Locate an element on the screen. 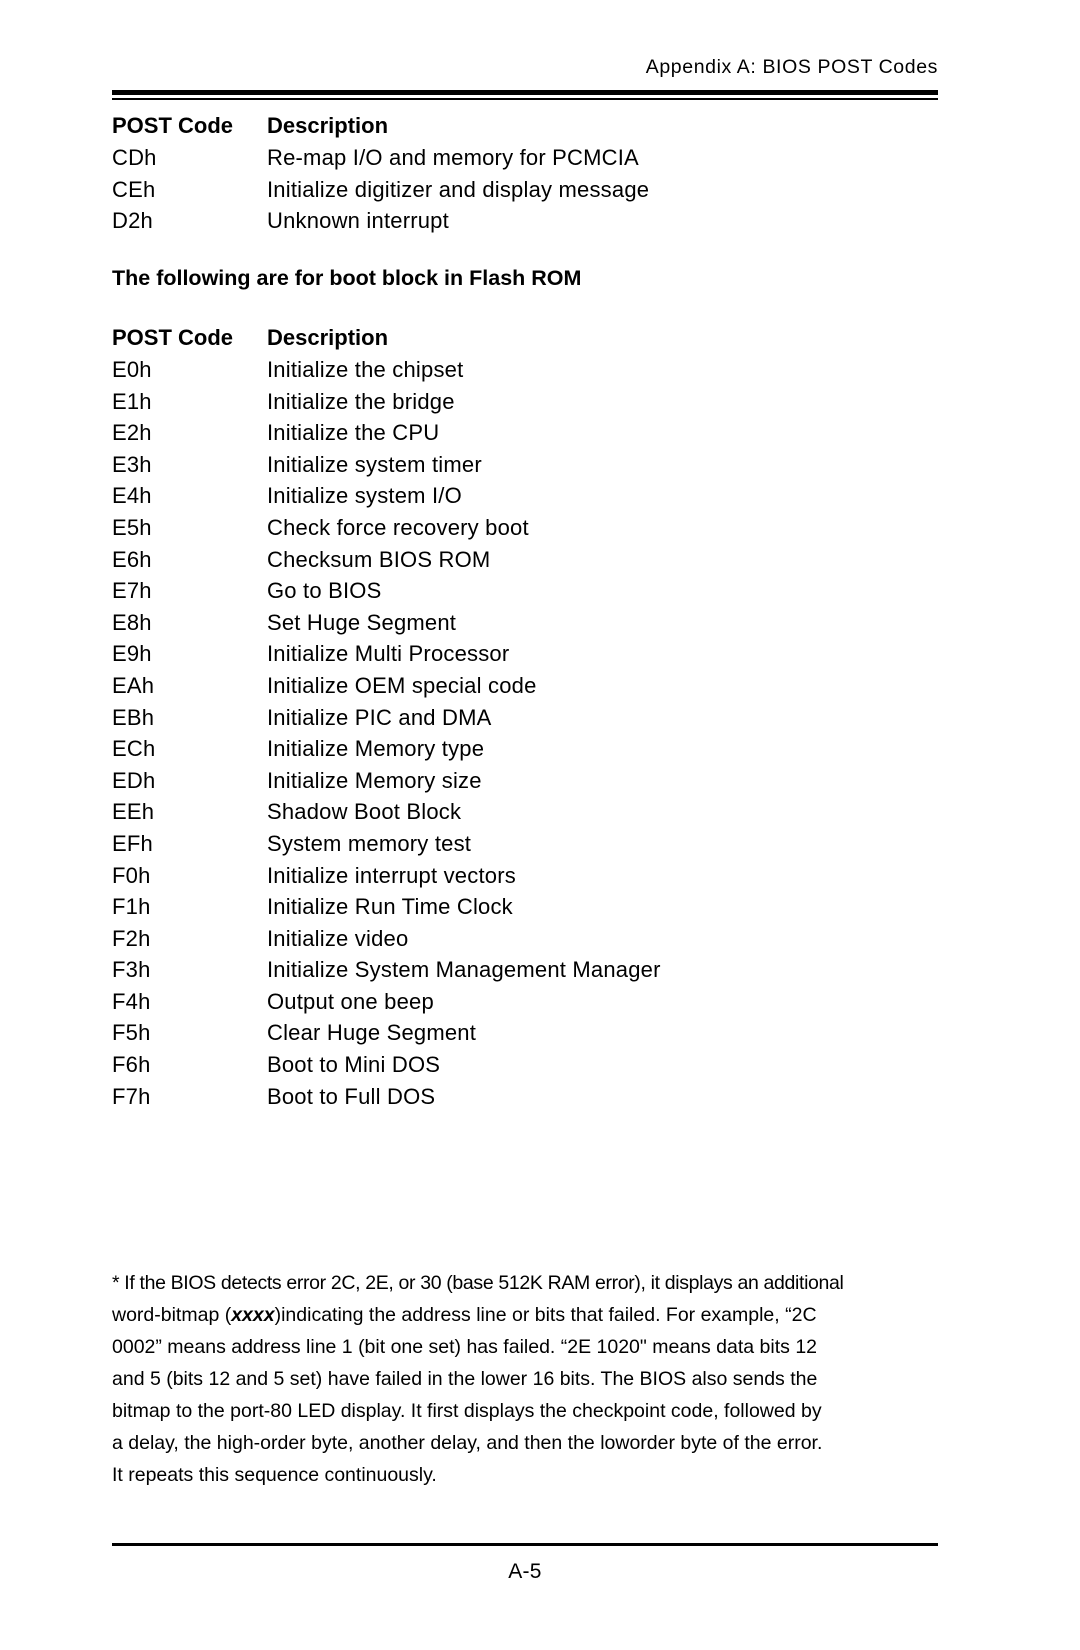 This screenshot has height=1650, width=1080. table-row: F6h Boot to Mini DOS is located at coordinates (525, 1068).